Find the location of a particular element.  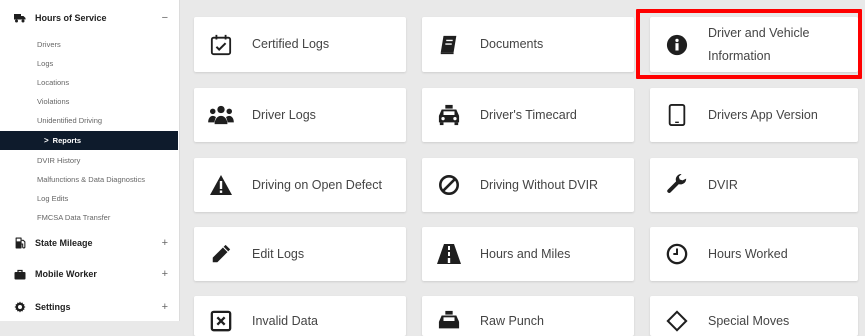

report-tile-driving-without-dvir: Driving Without DVIR is located at coordinates (528, 185).